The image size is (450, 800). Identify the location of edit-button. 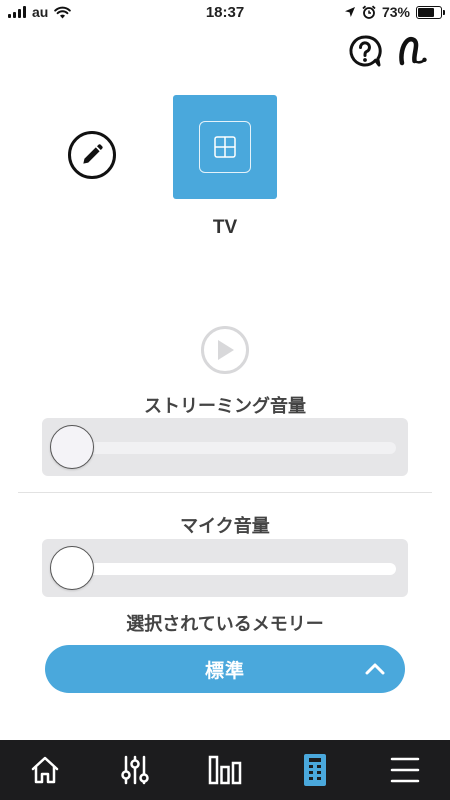
(92, 155).